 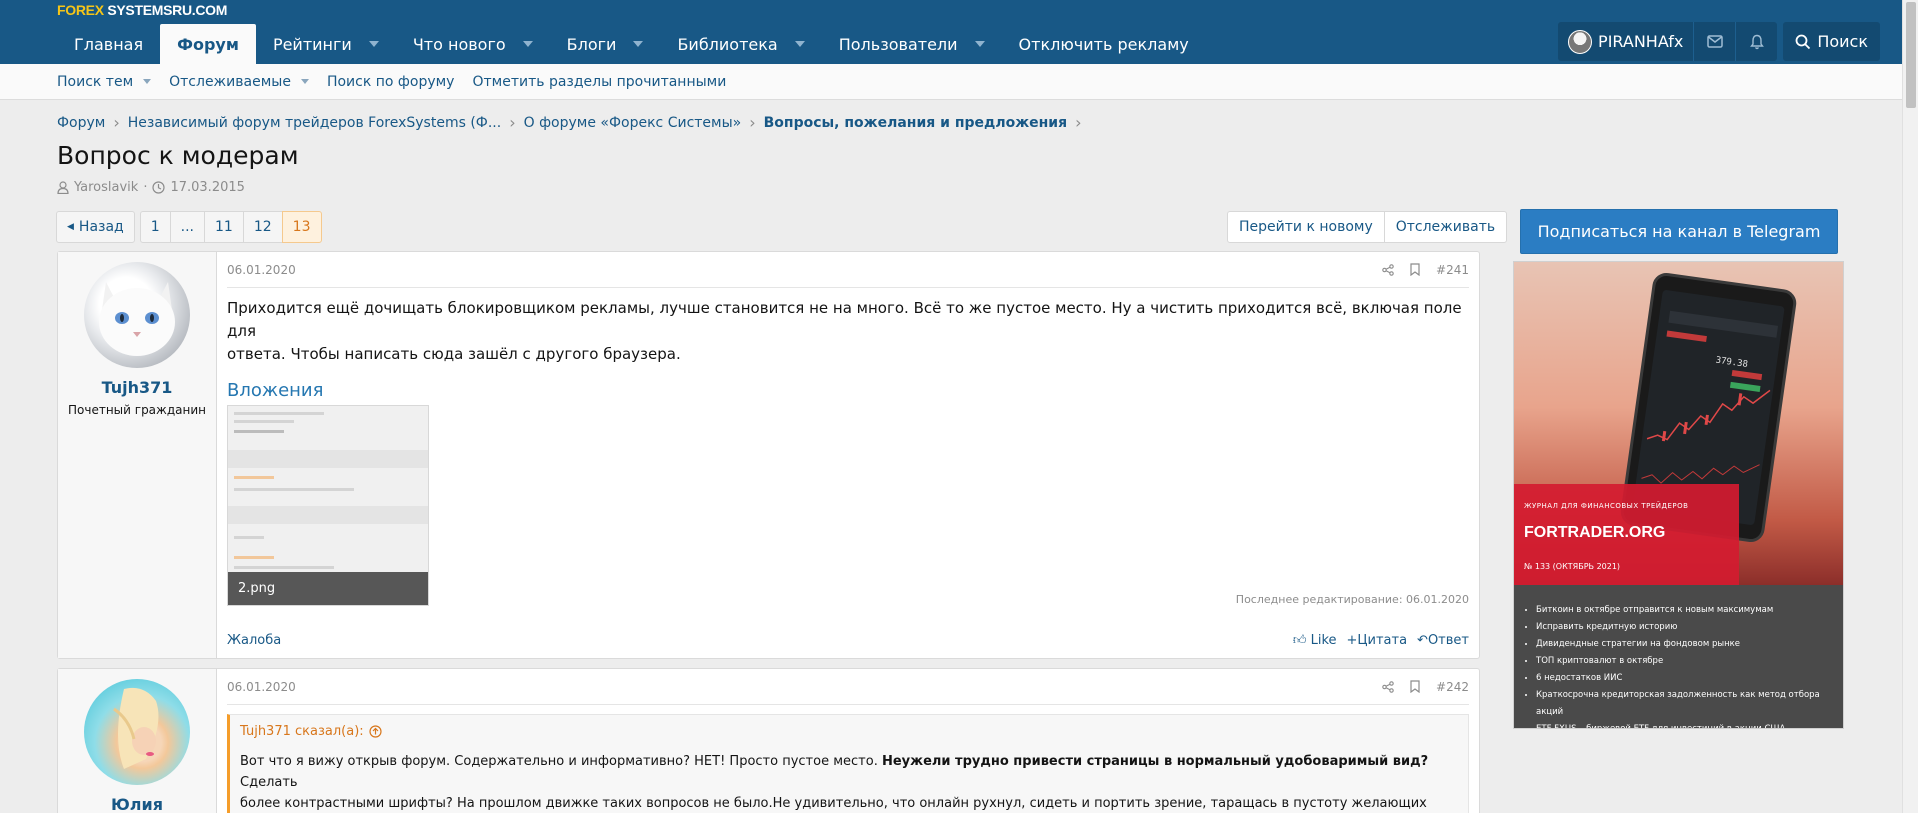 What do you see at coordinates (1445, 227) in the screenshot?
I see `watch-thread-button: Отслеживать` at bounding box center [1445, 227].